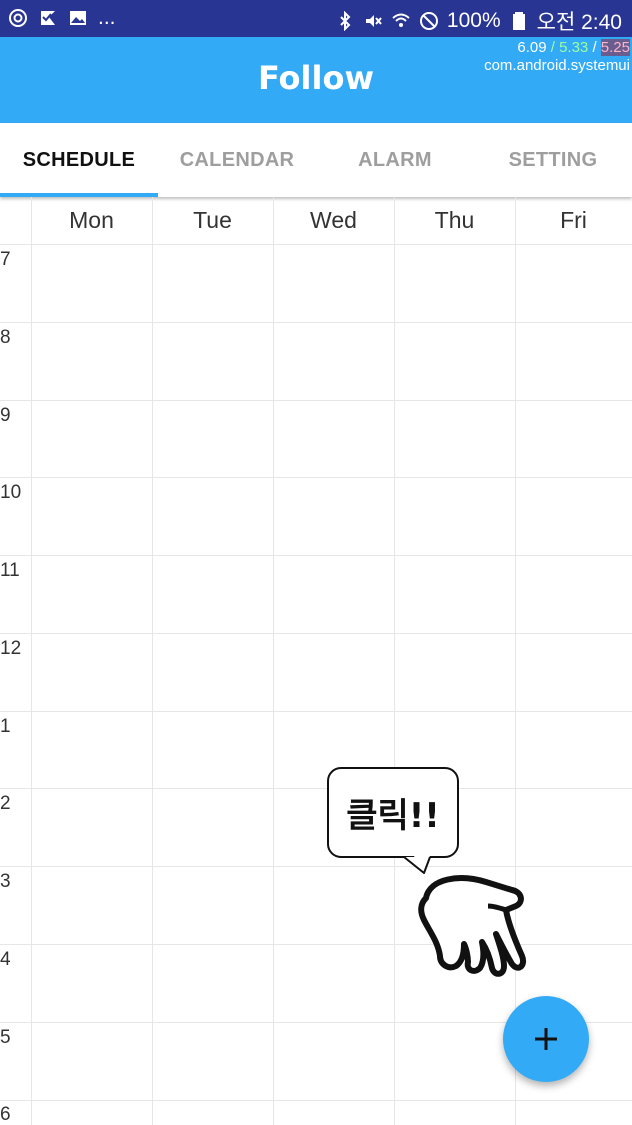 The width and height of the screenshot is (632, 1125). I want to click on debug-frame-stats: 6.09 / 5.33 / 5.25, so click(557, 48).